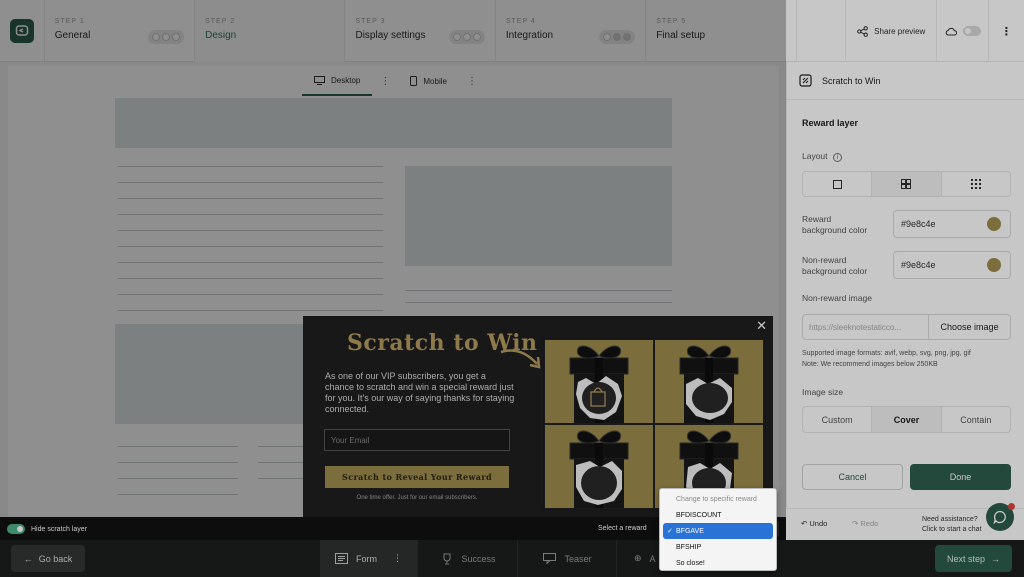  Describe the element at coordinates (1005, 31) in the screenshot. I see `more-menu-button: ⋮` at that location.